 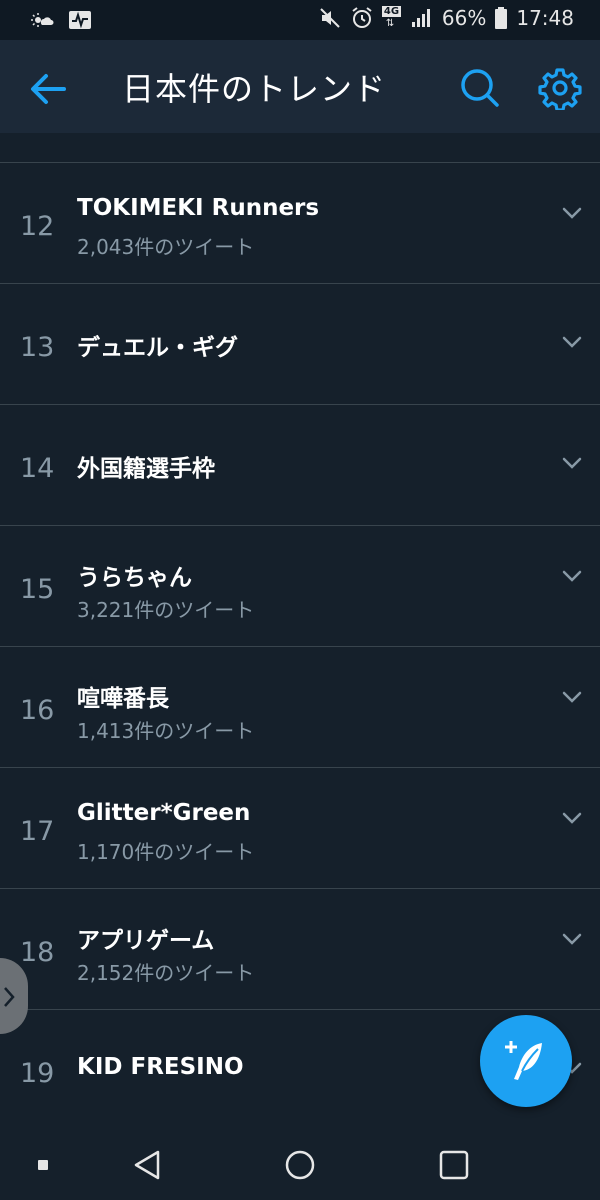 I want to click on status-right: 4G ⇅ 66% 17:48, so click(x=446, y=18).